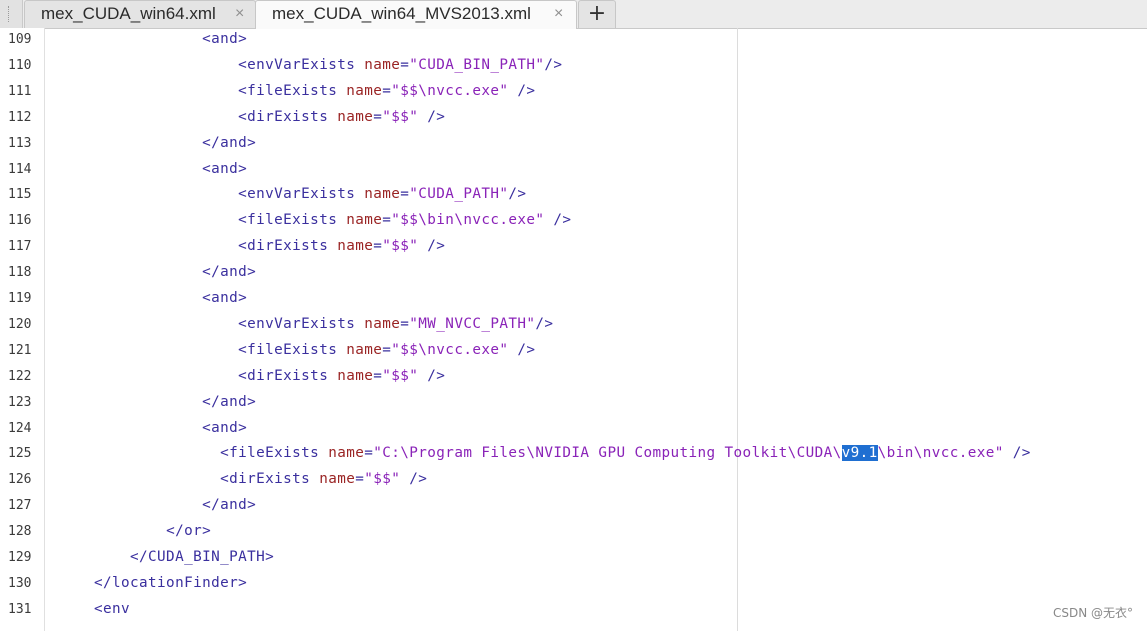  Describe the element at coordinates (573, 300) in the screenshot. I see `code-line: 119 <and>` at that location.